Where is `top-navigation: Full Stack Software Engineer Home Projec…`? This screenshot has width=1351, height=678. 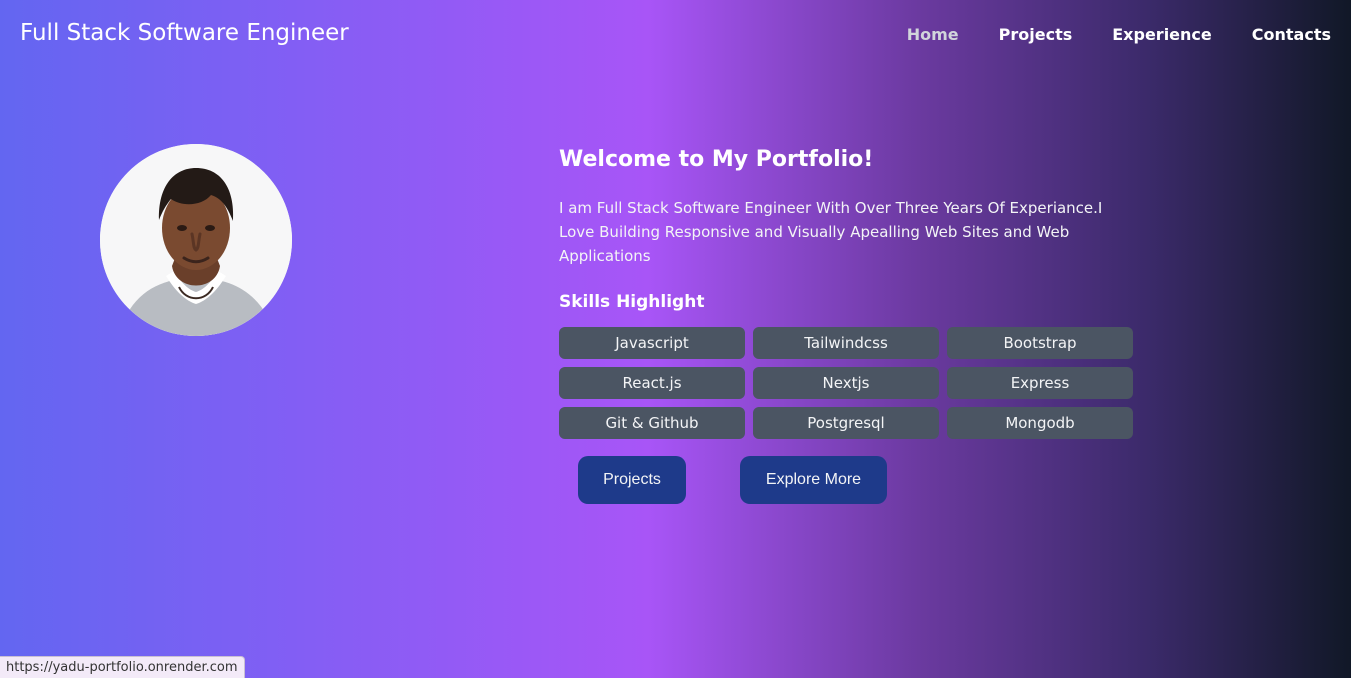 top-navigation: Full Stack Software Engineer Home Projec… is located at coordinates (675, 35).